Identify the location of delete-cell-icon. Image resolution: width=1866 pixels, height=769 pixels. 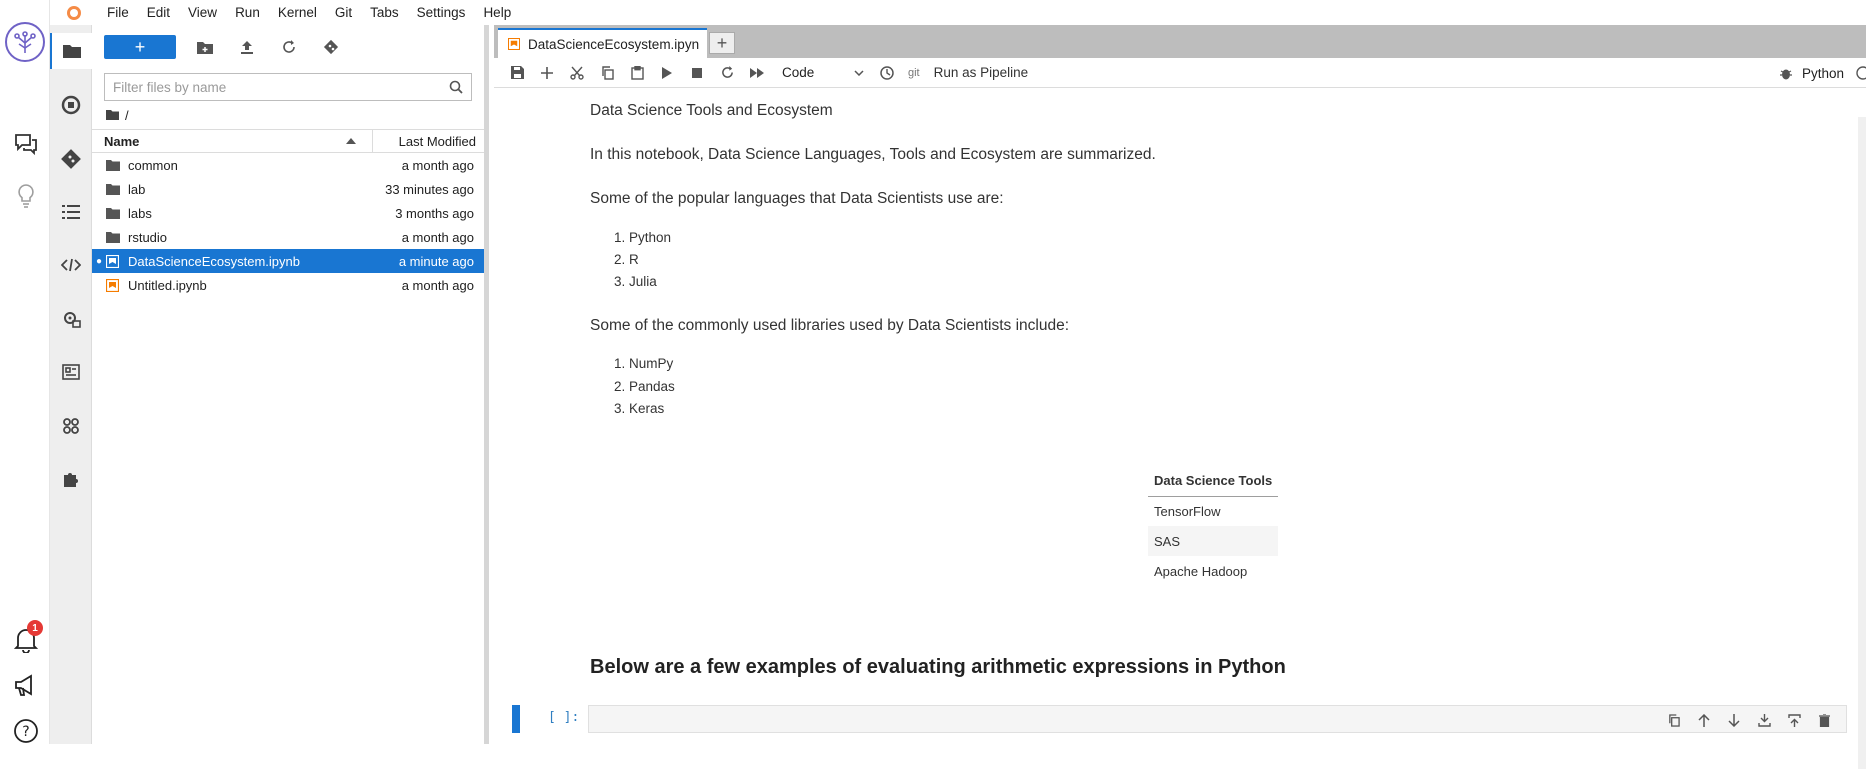
(1824, 720).